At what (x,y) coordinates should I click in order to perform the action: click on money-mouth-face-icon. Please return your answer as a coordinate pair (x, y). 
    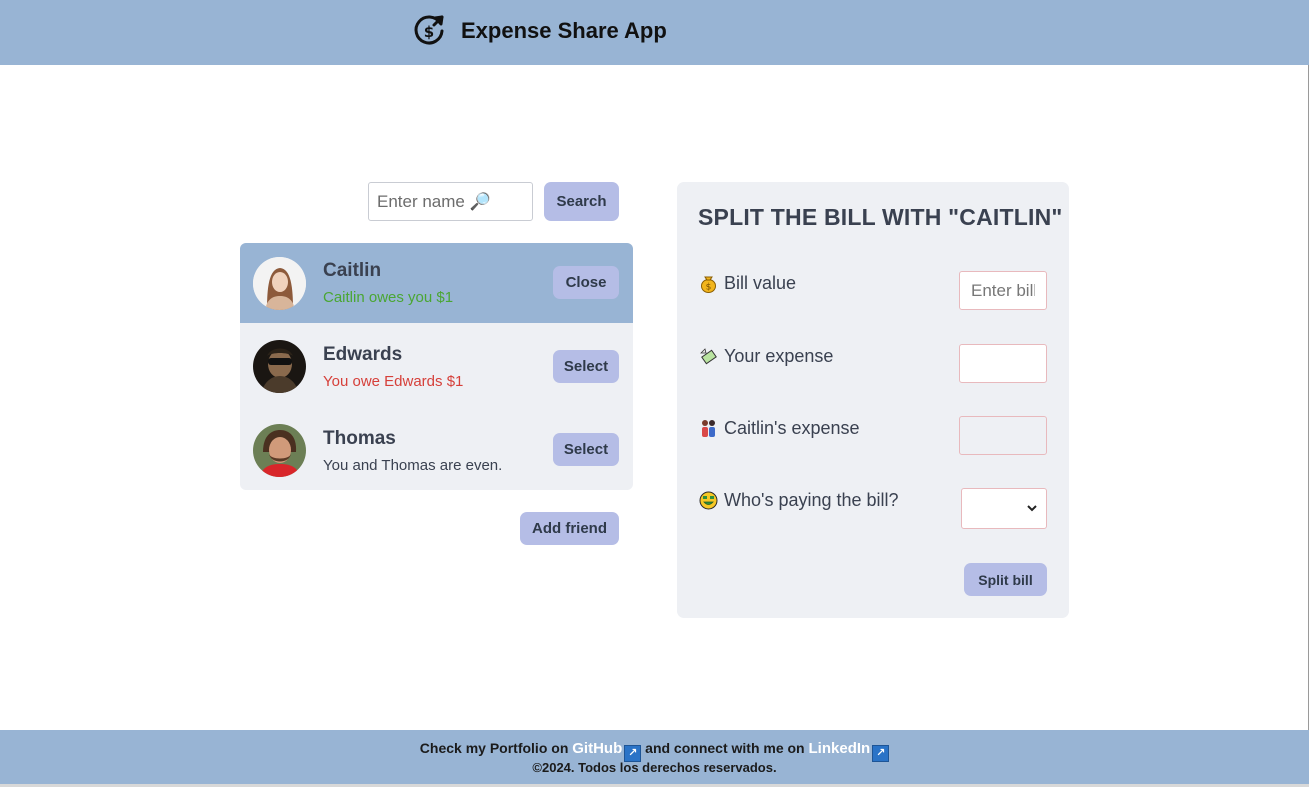
    Looking at the image, I should click on (708, 500).